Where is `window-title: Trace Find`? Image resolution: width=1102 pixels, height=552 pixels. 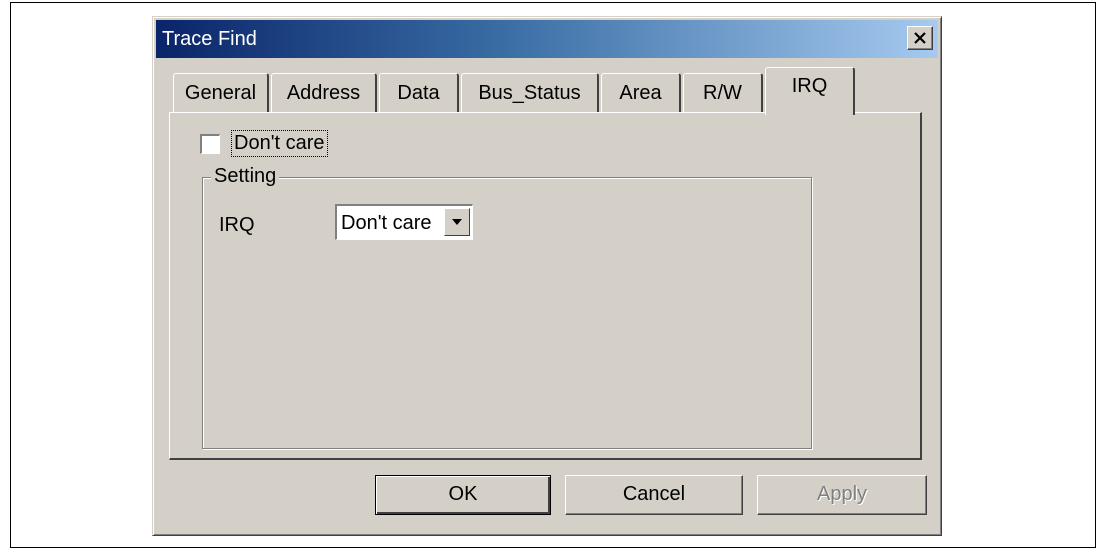
window-title: Trace Find is located at coordinates (209, 39).